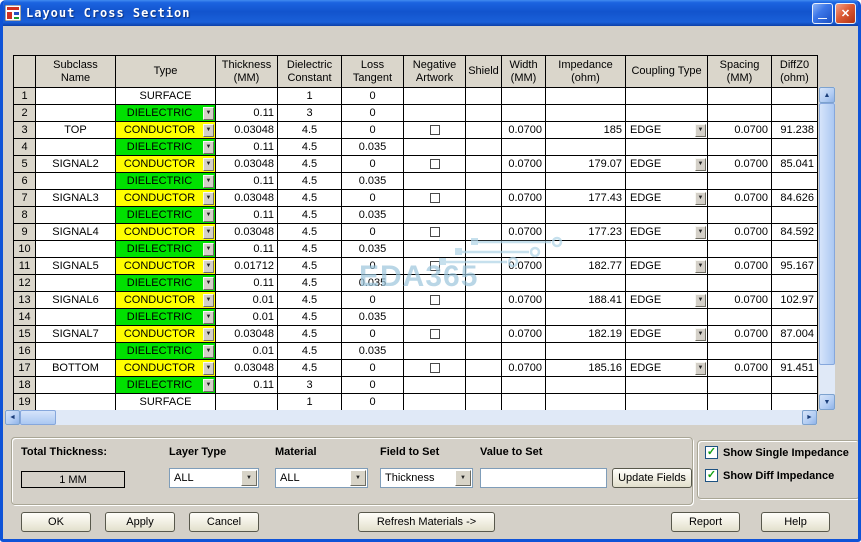 This screenshot has height=542, width=861. I want to click on cell-subclass-name: BOTTOM, so click(76, 368).